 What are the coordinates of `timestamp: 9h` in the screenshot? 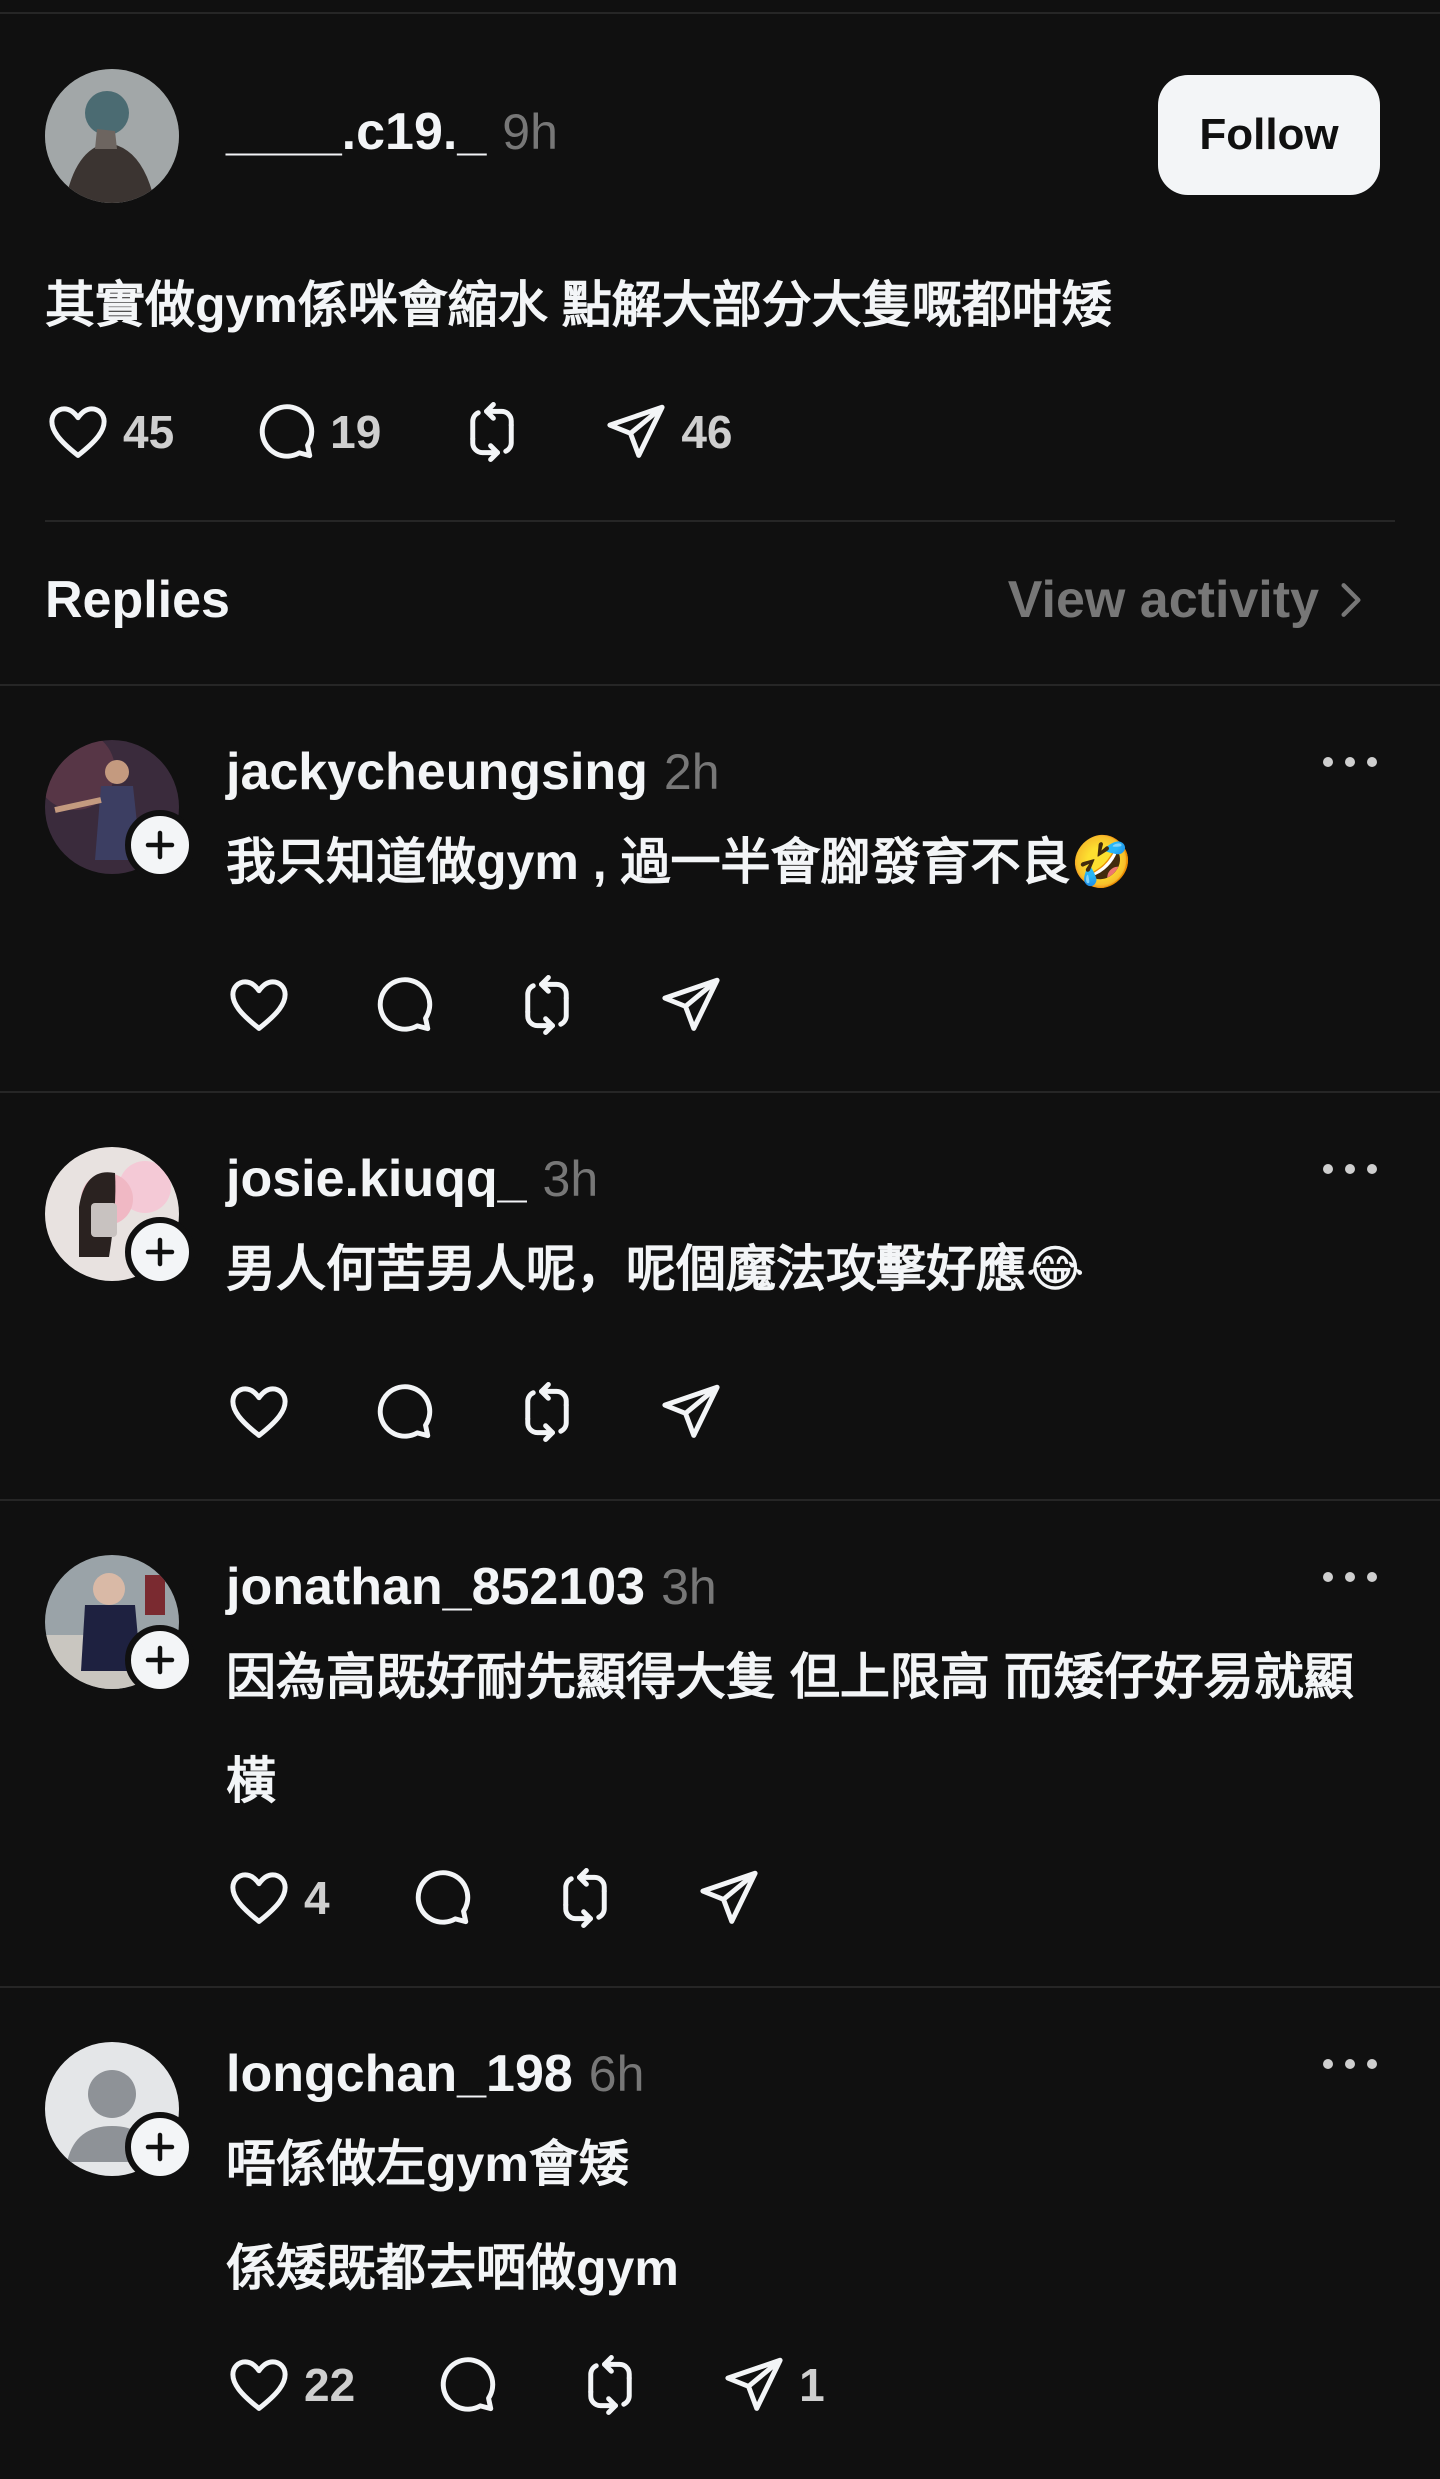 It's located at (530, 132).